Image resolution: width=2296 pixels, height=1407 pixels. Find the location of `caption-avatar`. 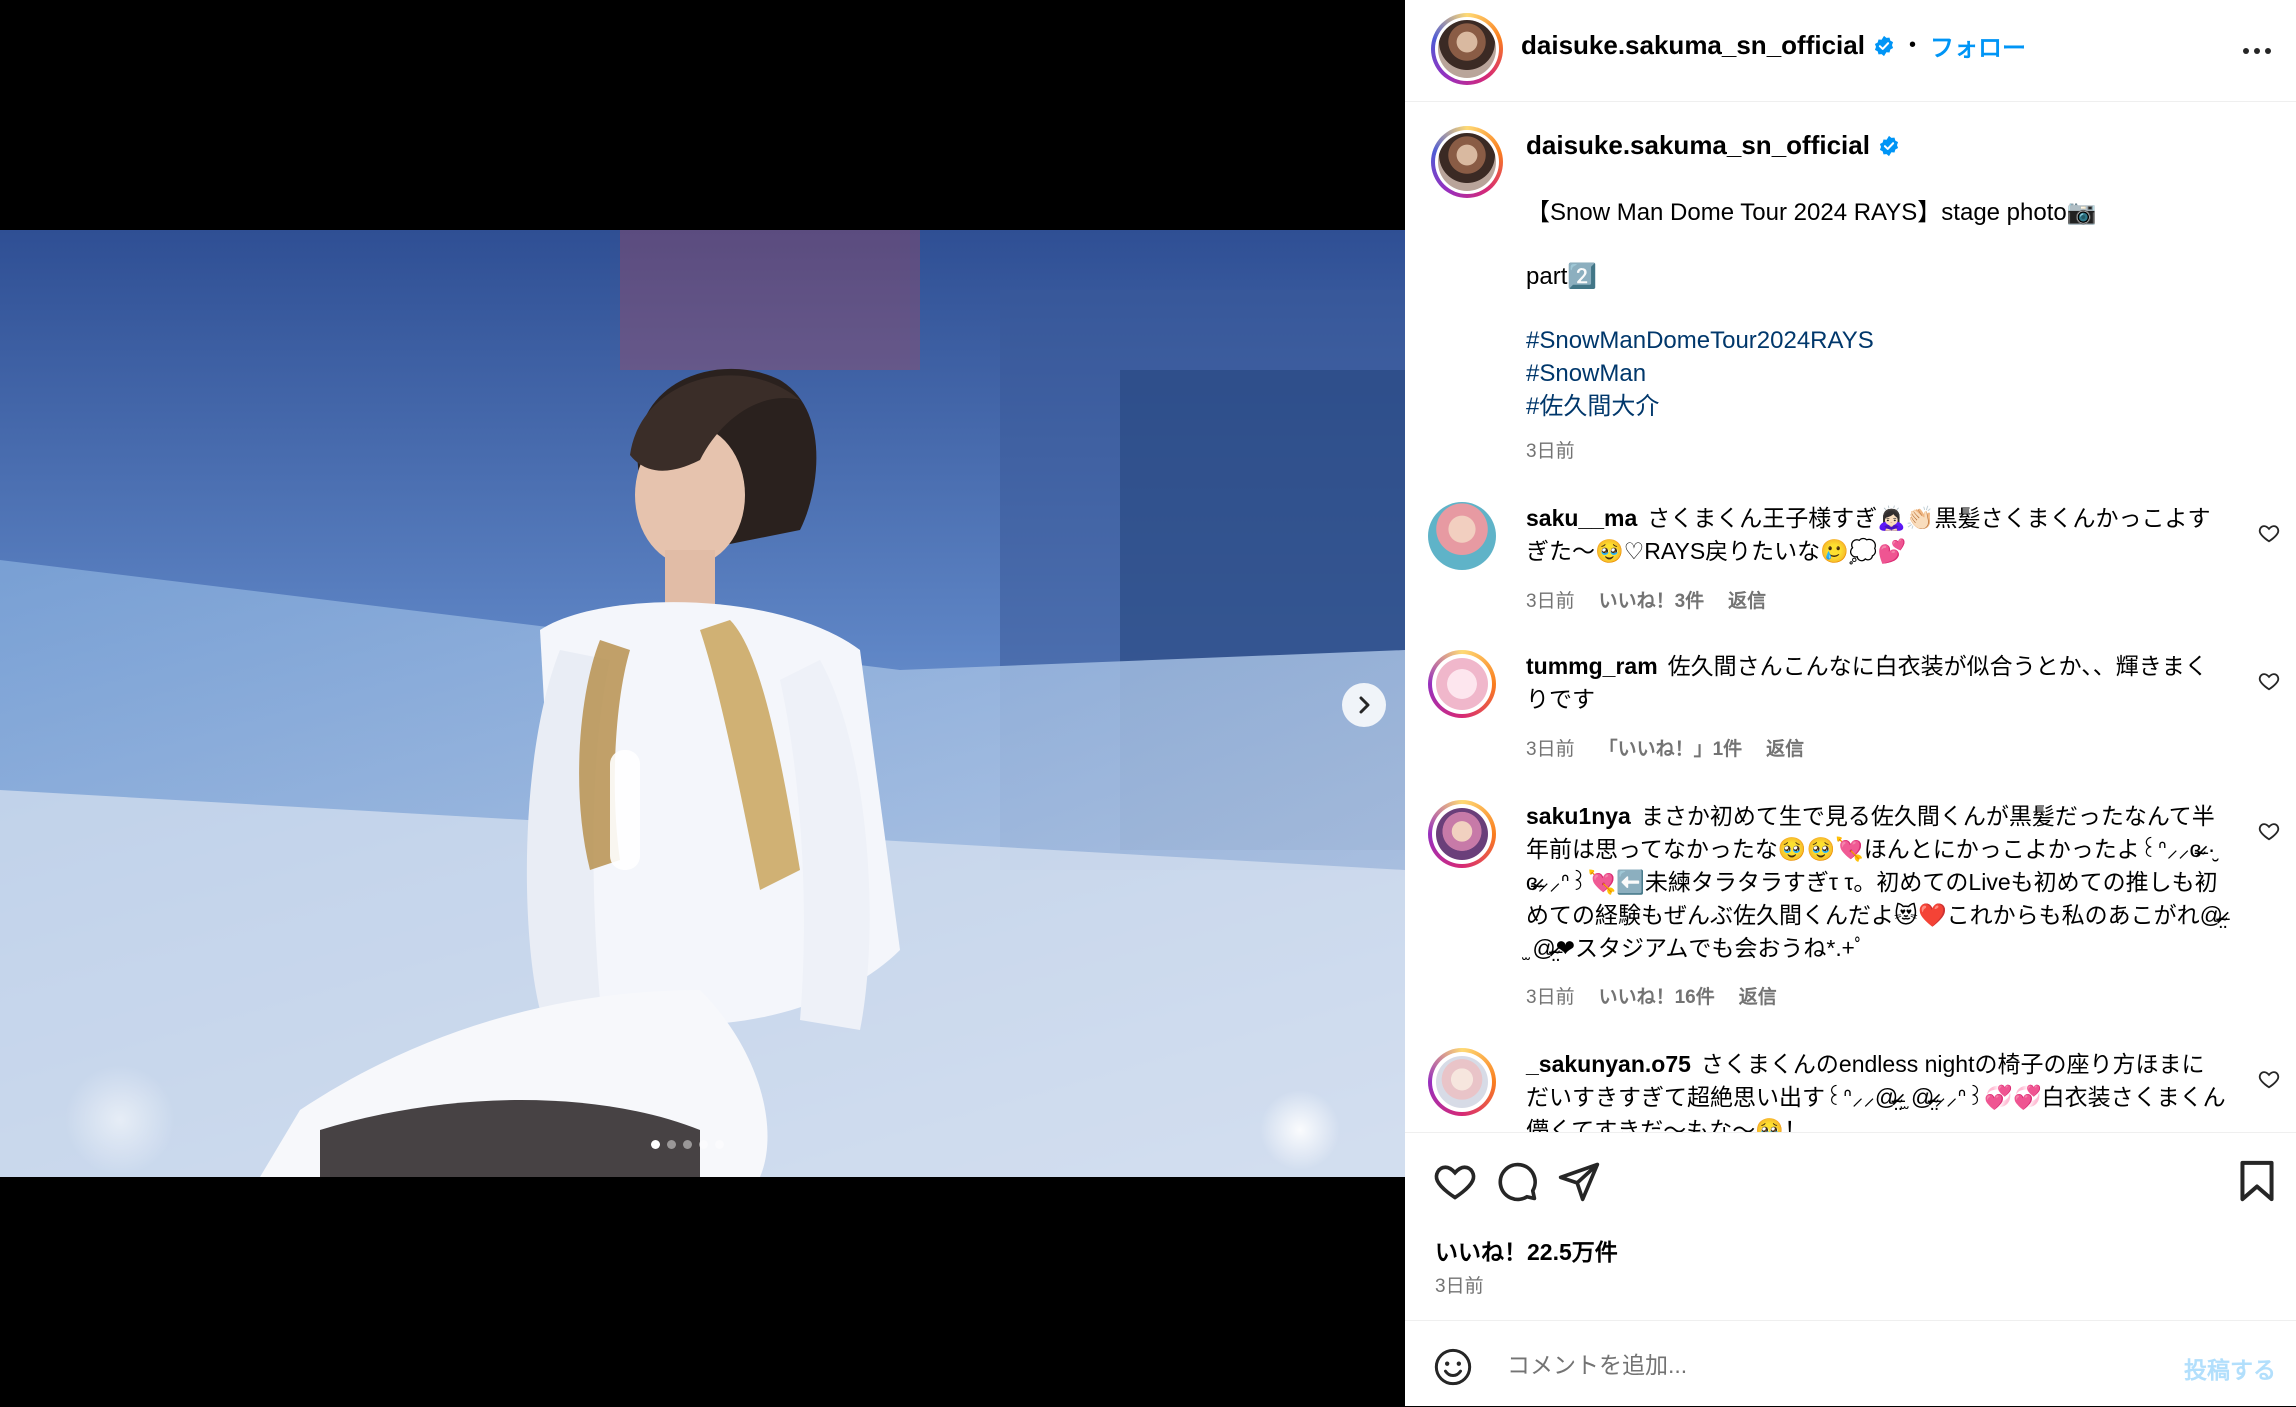

caption-avatar is located at coordinates (1467, 162).